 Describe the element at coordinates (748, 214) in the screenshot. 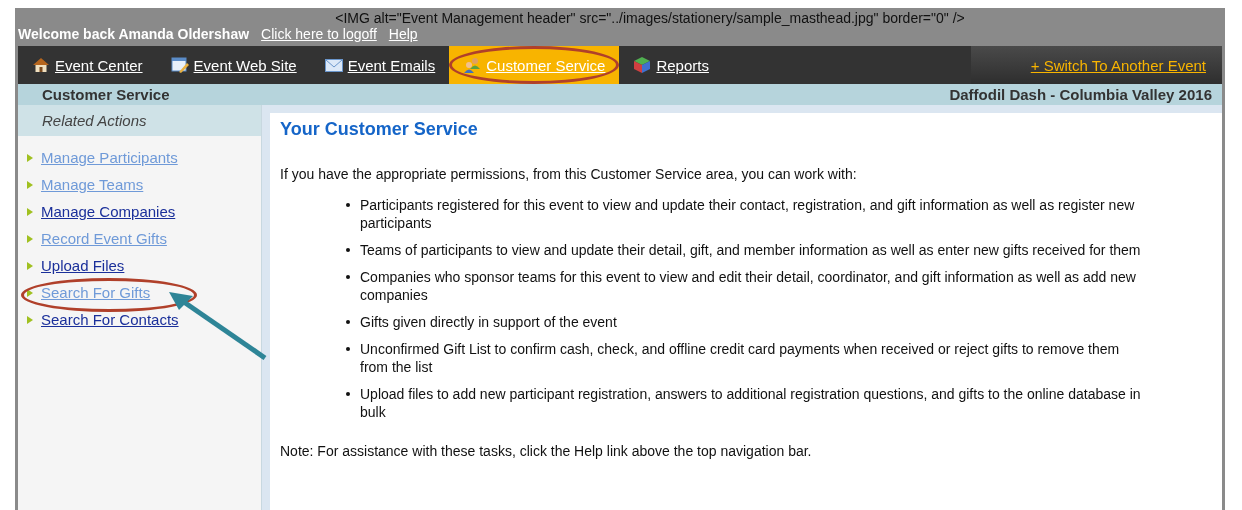

I see `bullet-text: Participants registered for this event to view and update their contact, registration, and gift information as well as register new participants` at that location.